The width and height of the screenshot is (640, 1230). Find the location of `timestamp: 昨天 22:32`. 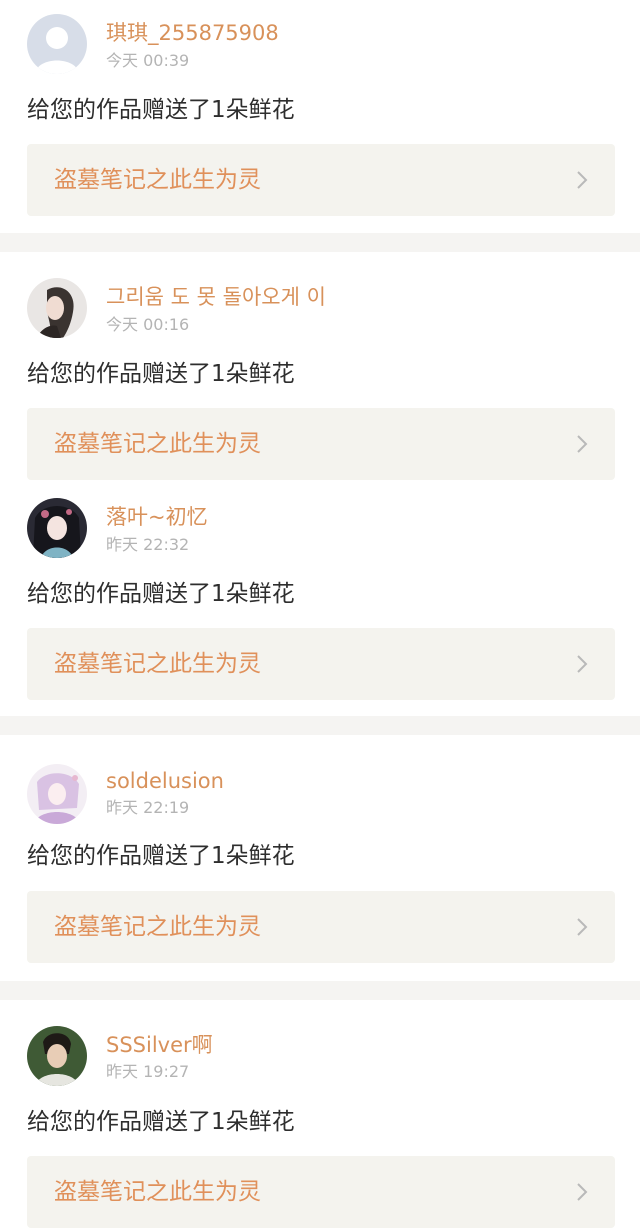

timestamp: 昨天 22:32 is located at coordinates (148, 544).